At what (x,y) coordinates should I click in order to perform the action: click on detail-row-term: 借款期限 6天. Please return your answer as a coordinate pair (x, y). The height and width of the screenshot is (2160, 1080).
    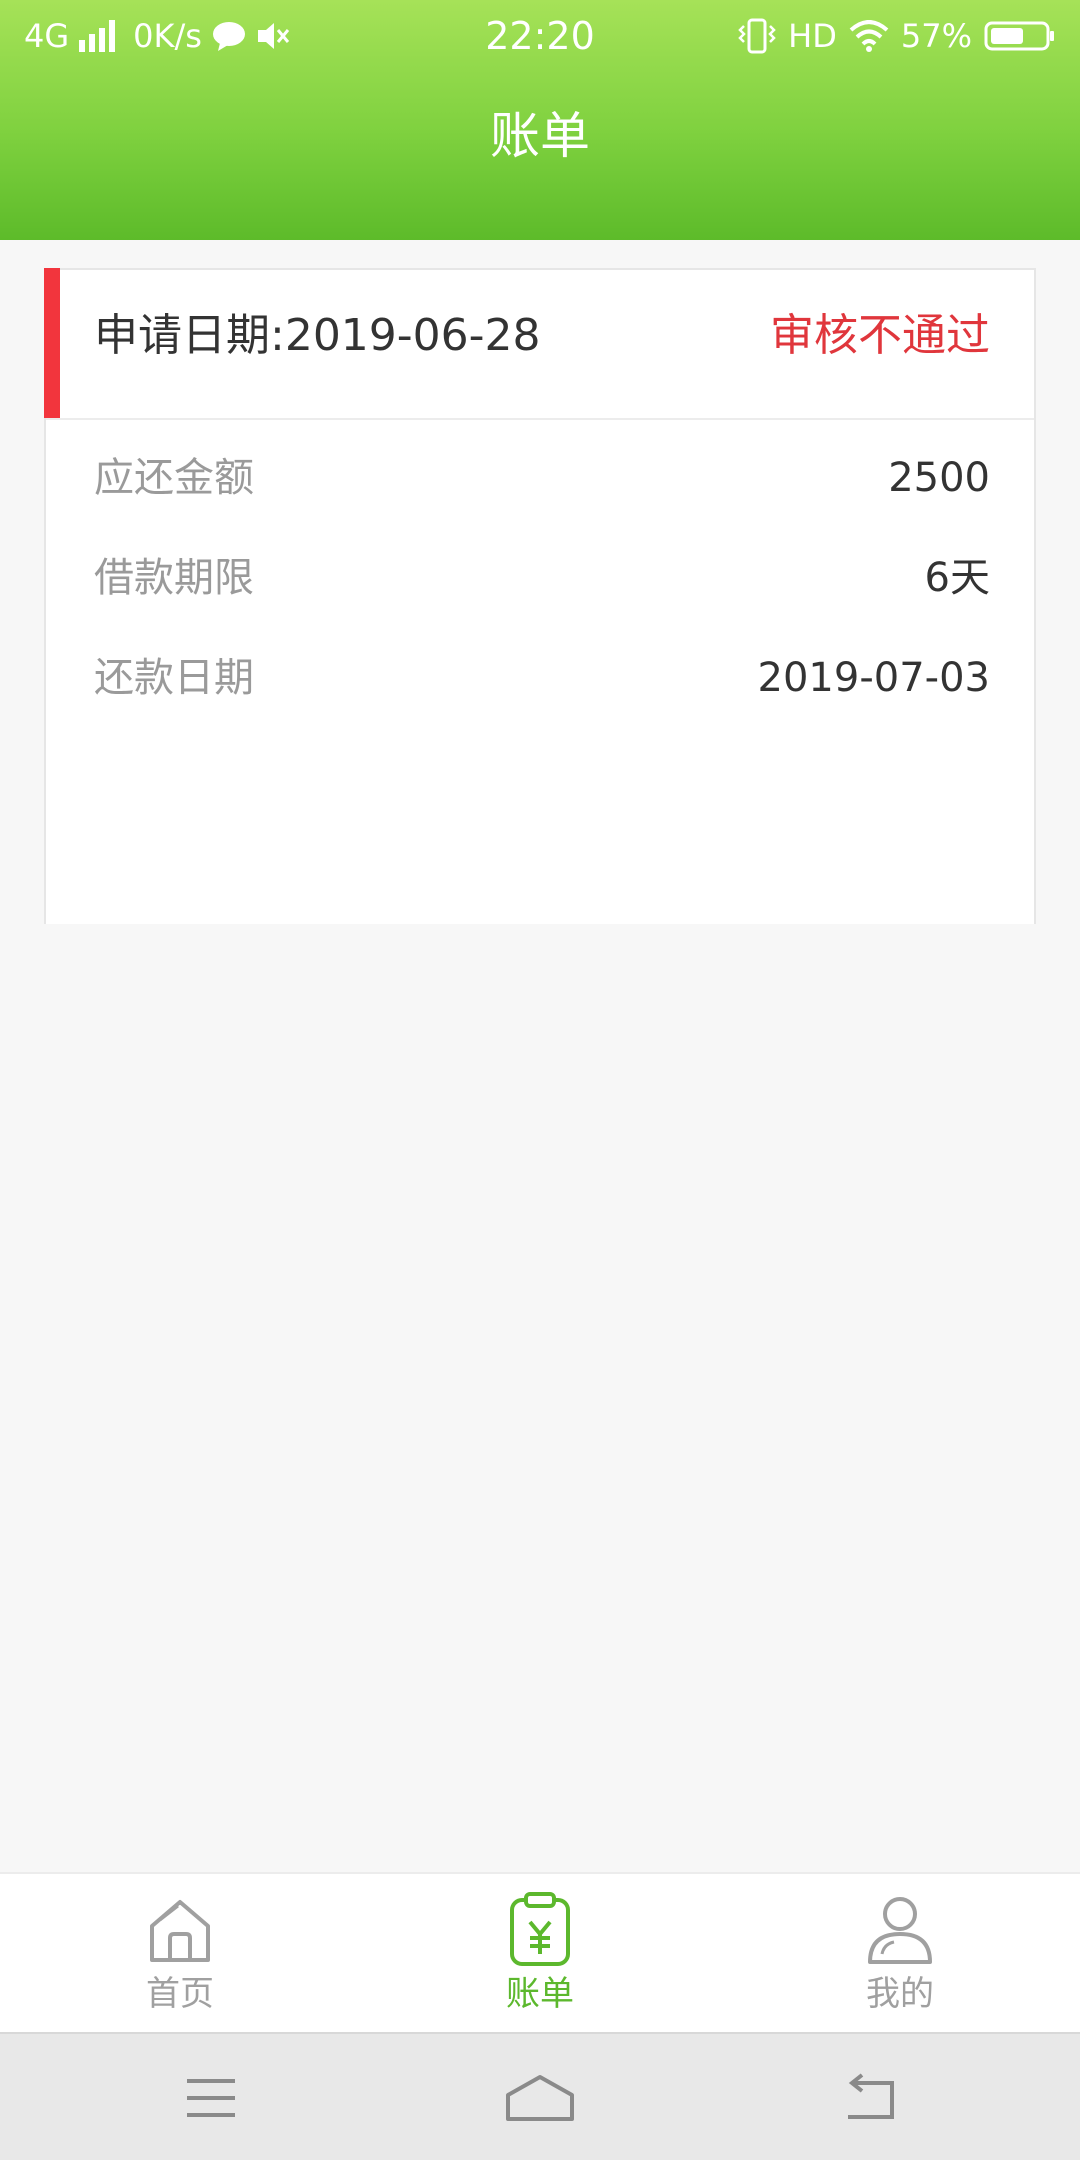
    Looking at the image, I should click on (540, 570).